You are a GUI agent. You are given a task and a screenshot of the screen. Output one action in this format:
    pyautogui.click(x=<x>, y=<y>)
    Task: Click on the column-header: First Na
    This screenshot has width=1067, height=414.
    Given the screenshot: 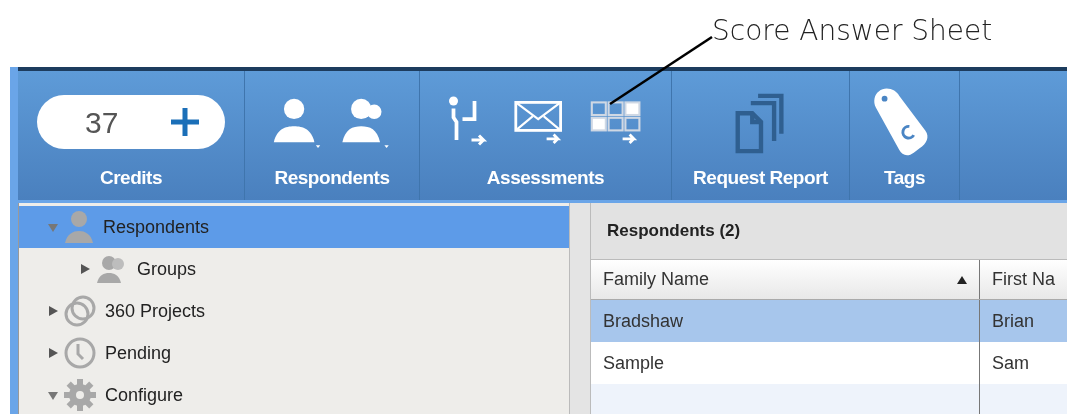 What is the action you would take?
    pyautogui.click(x=1023, y=279)
    